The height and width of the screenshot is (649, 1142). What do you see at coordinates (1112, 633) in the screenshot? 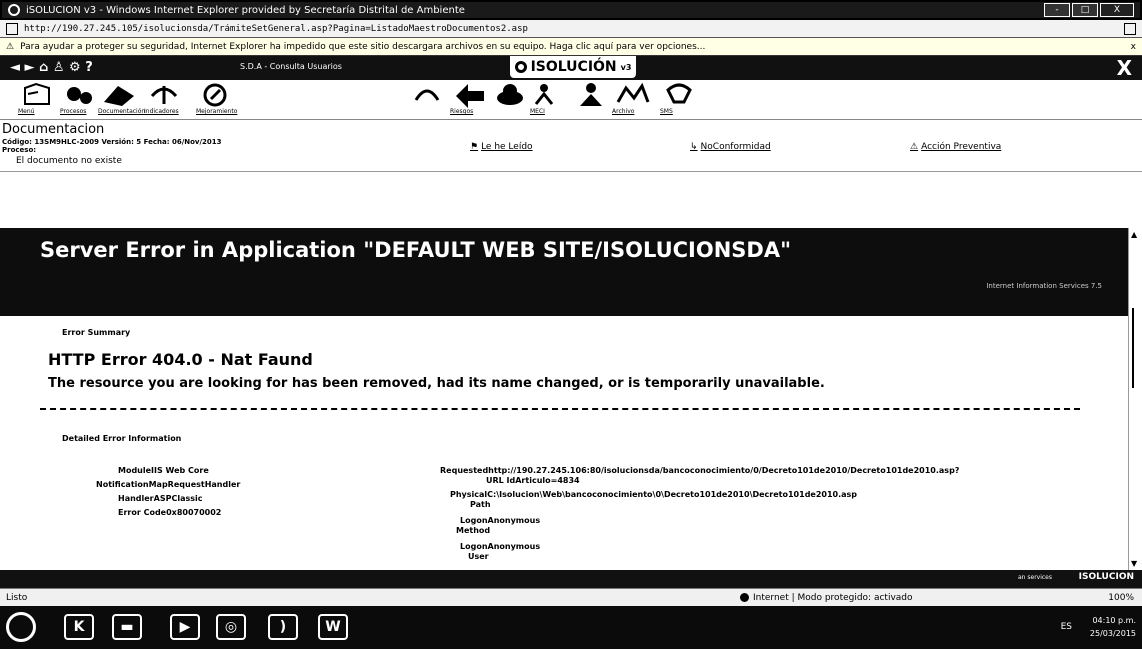
I see `clock-date: 25/03/2015` at bounding box center [1112, 633].